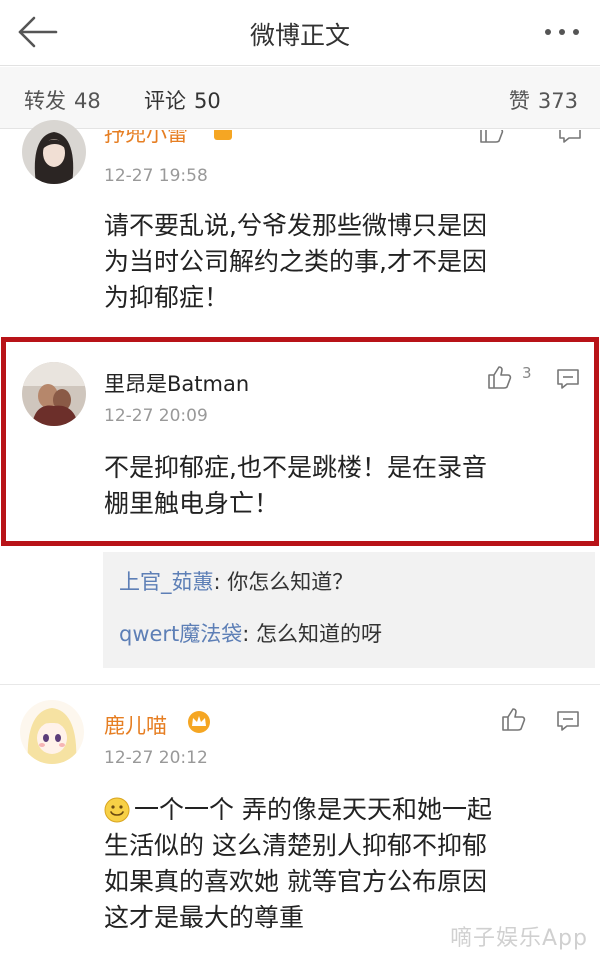 This screenshot has height=976, width=600. What do you see at coordinates (519, 938) in the screenshot?
I see `watermark: 嘀子娱乐App` at bounding box center [519, 938].